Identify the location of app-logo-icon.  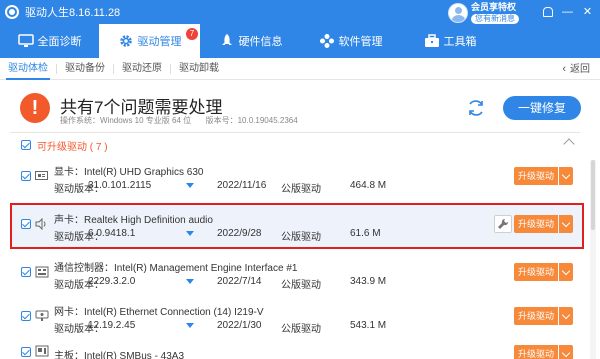
(12, 12).